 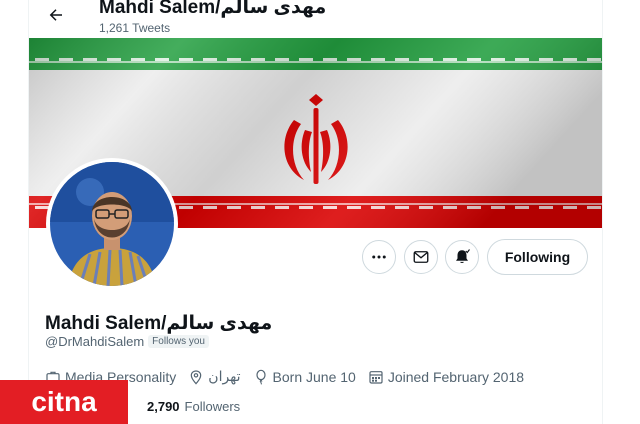 I want to click on message-button, so click(x=421, y=257).